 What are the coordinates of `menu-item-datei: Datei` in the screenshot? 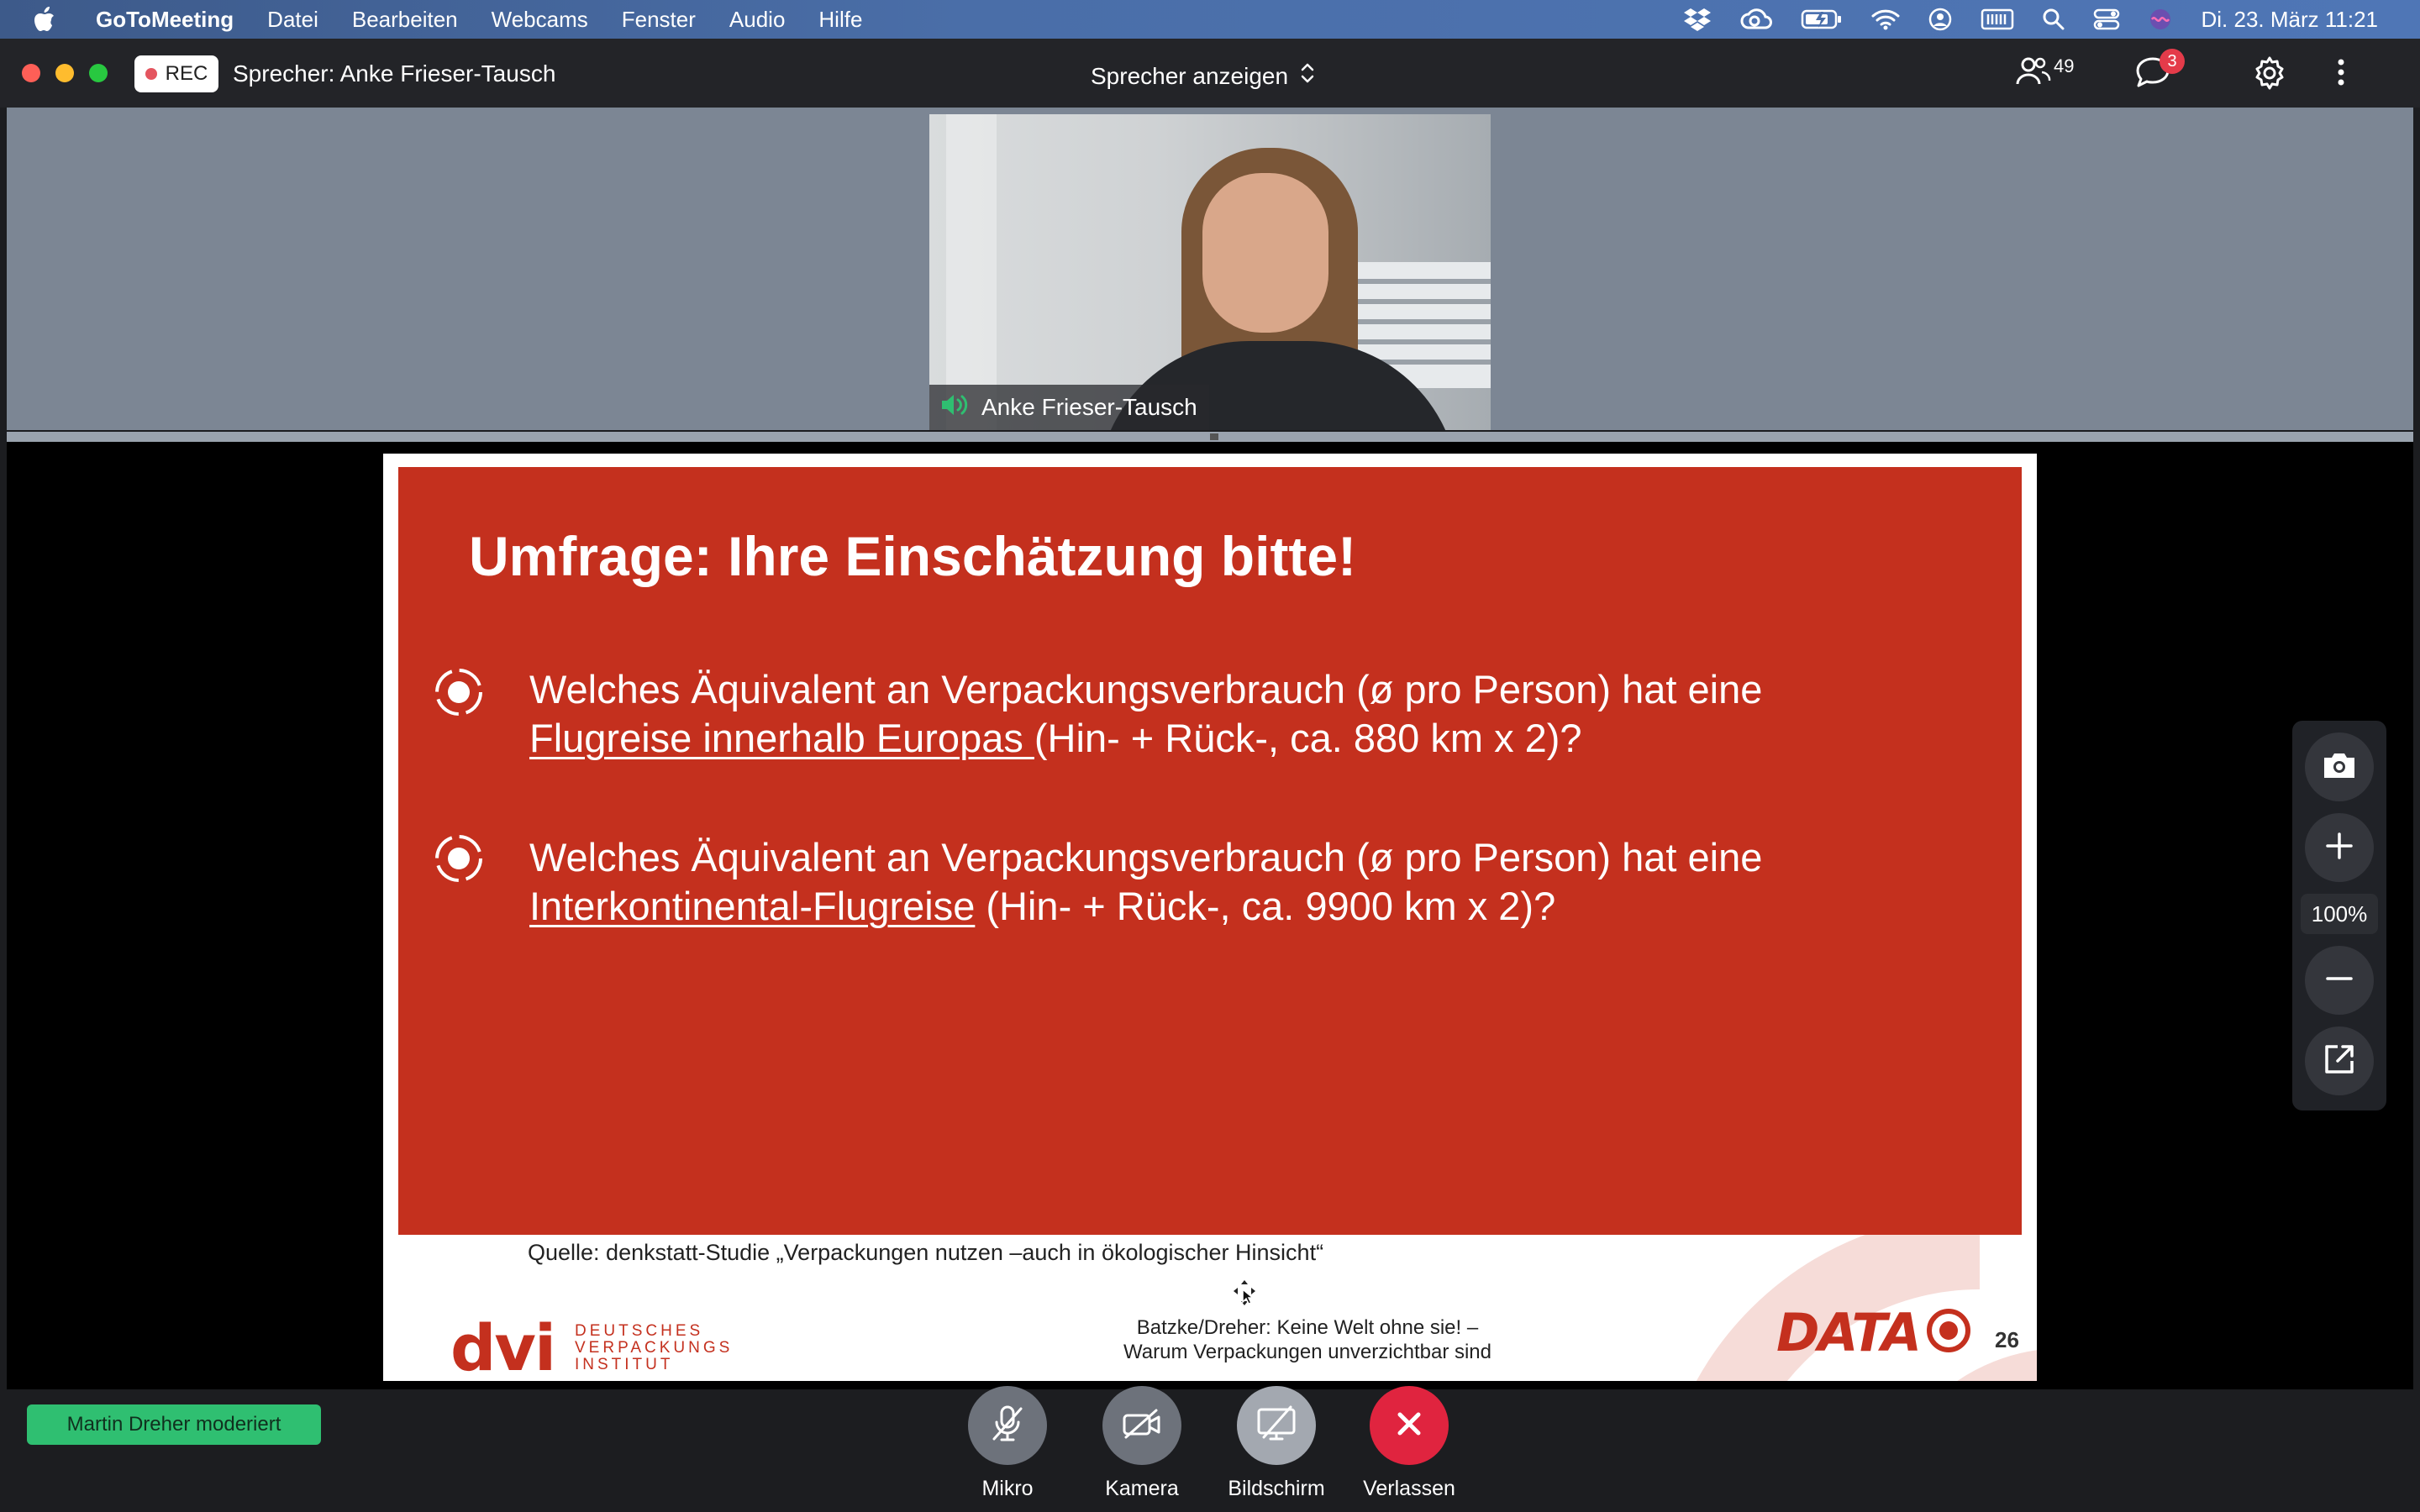 It's located at (292, 20).